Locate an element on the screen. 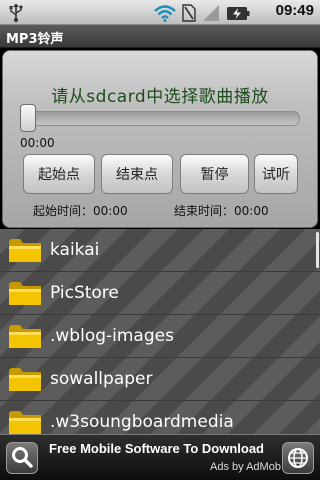 The width and height of the screenshot is (320, 480). search-icon is located at coordinates (22, 457).